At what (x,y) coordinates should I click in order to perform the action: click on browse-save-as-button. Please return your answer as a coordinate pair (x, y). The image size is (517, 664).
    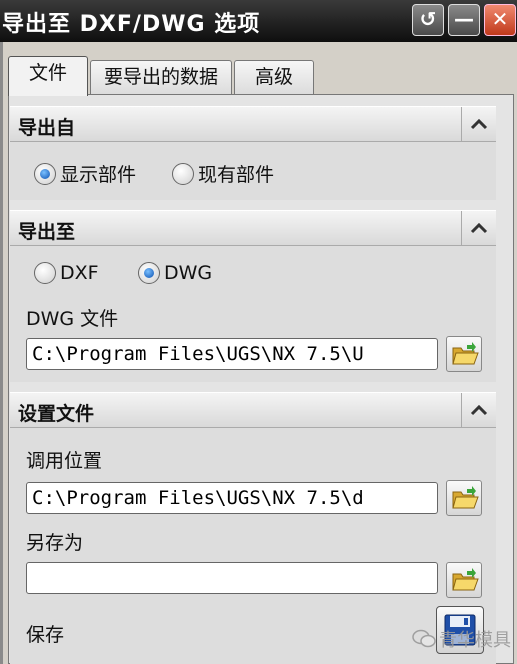
    Looking at the image, I should click on (464, 580).